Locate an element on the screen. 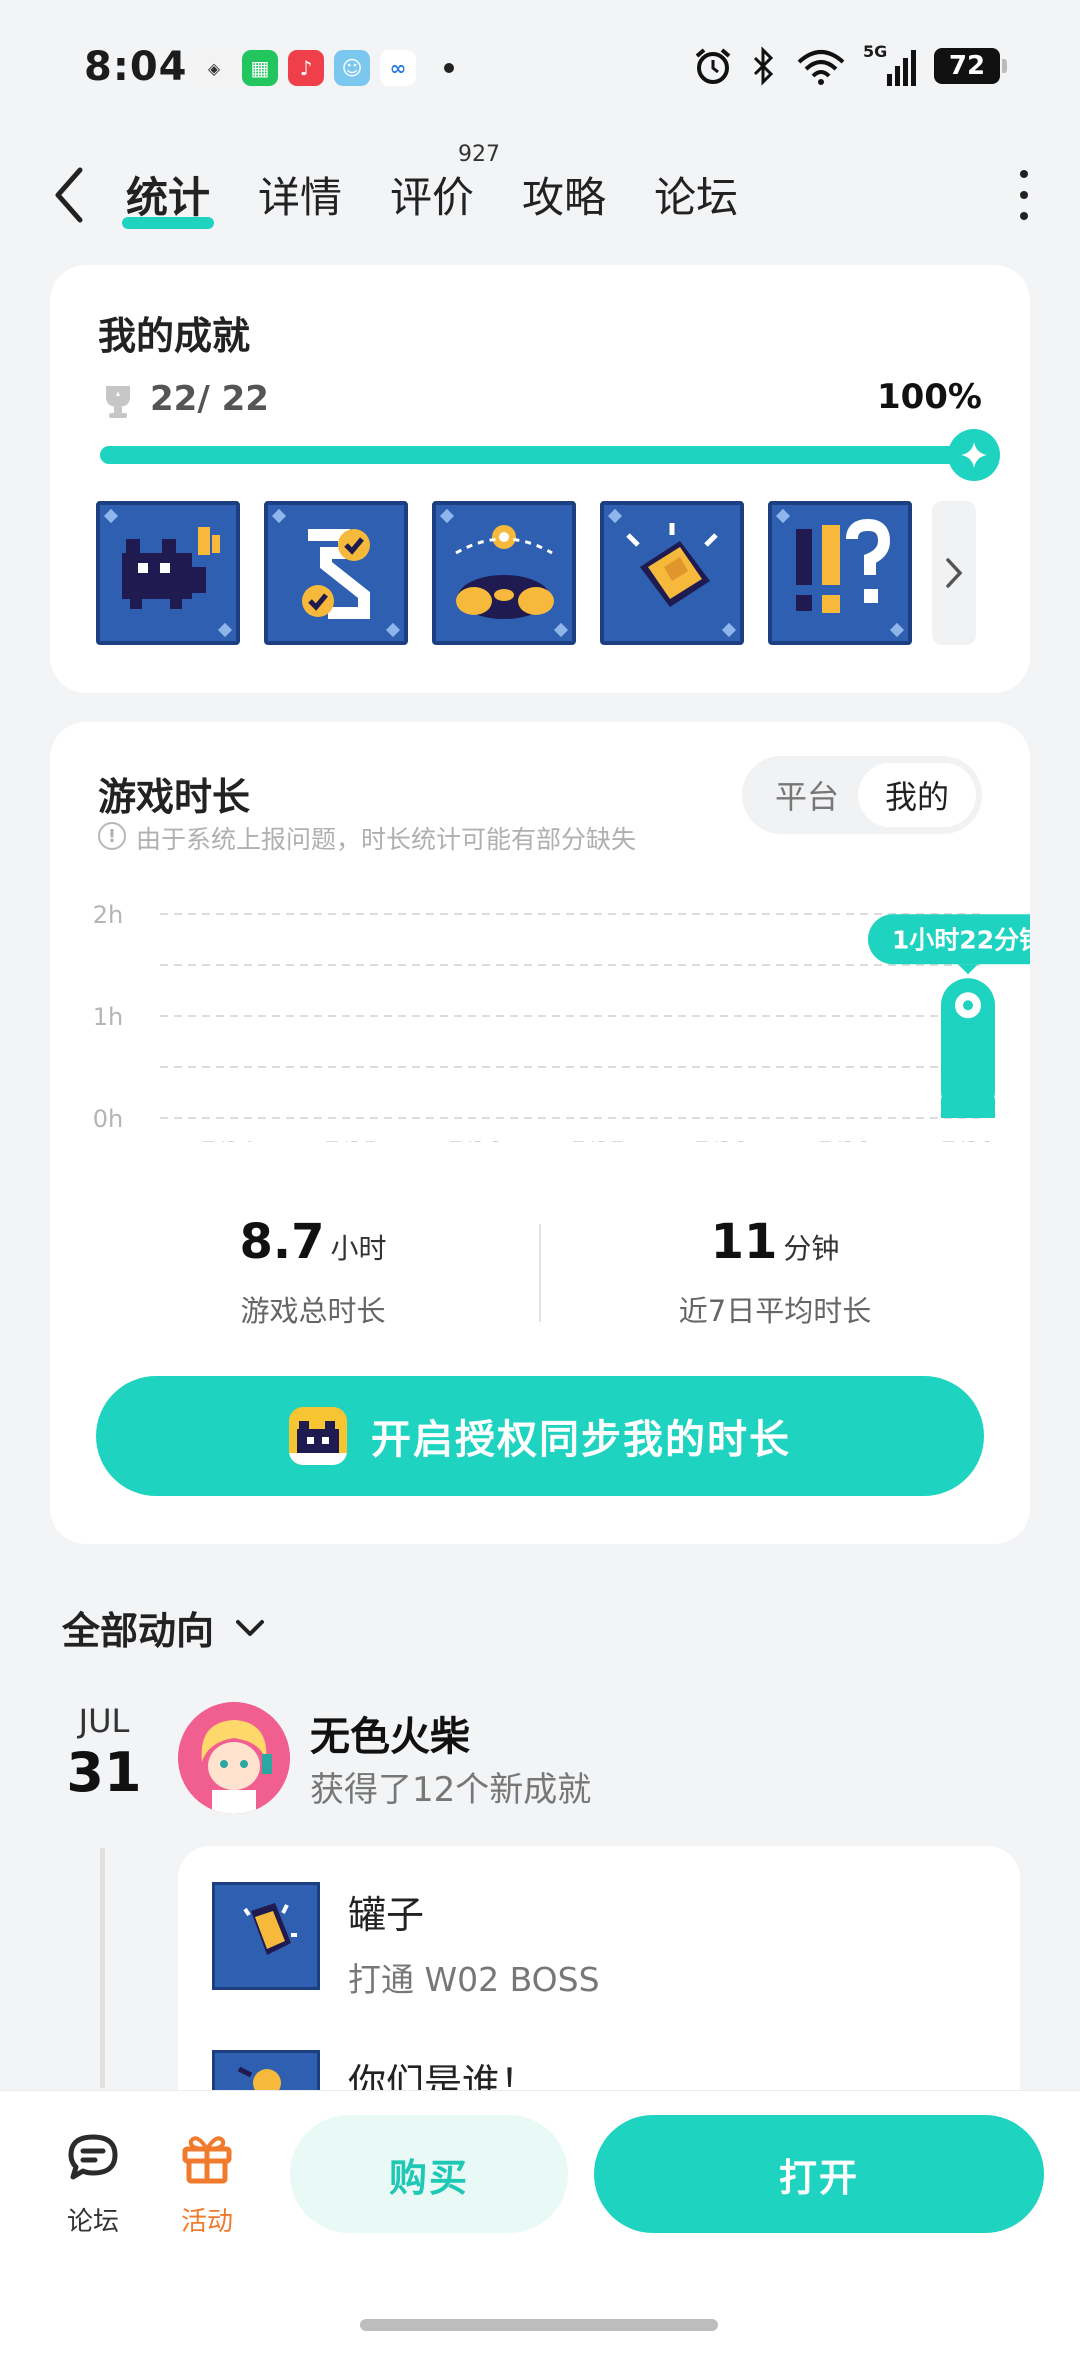 The height and width of the screenshot is (2354, 1080). tab-stats: 统计 is located at coordinates (168, 196).